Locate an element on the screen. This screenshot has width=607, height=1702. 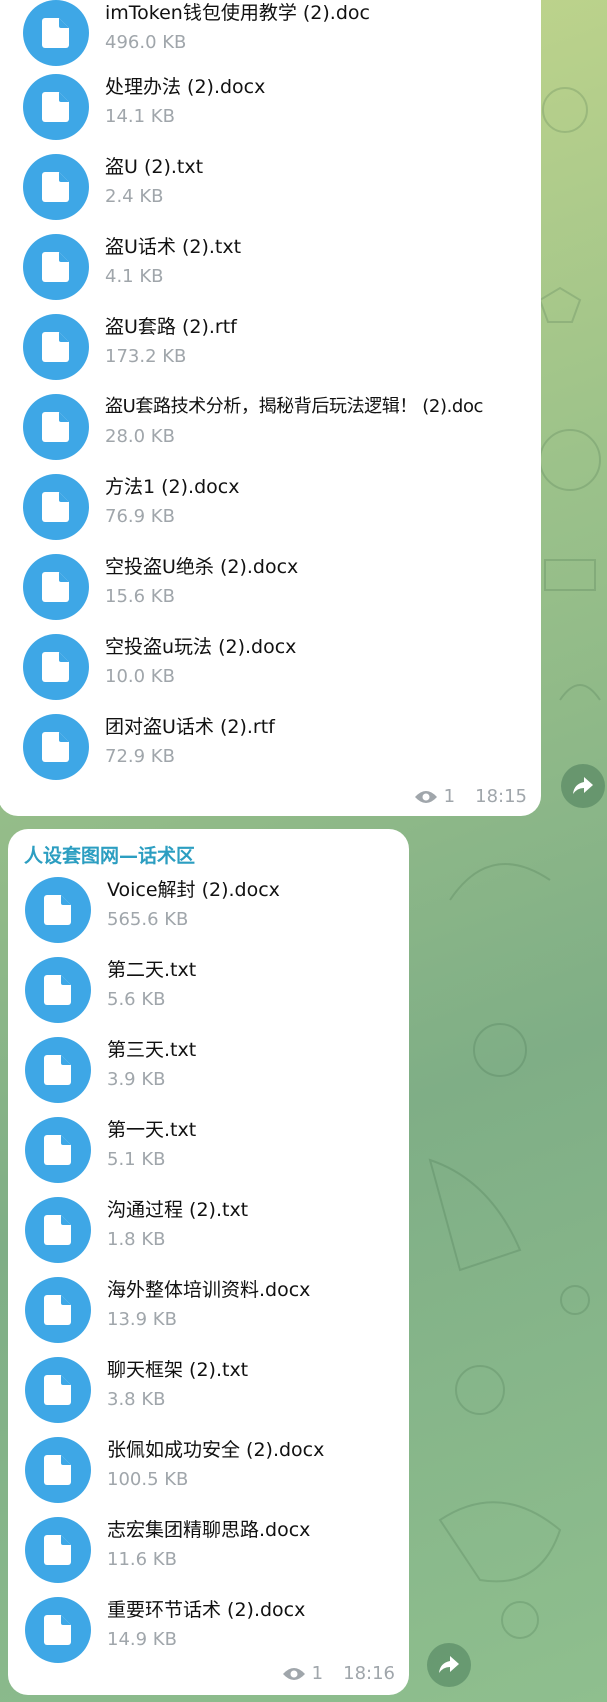
file-size: 14.9 KB is located at coordinates (142, 1639).